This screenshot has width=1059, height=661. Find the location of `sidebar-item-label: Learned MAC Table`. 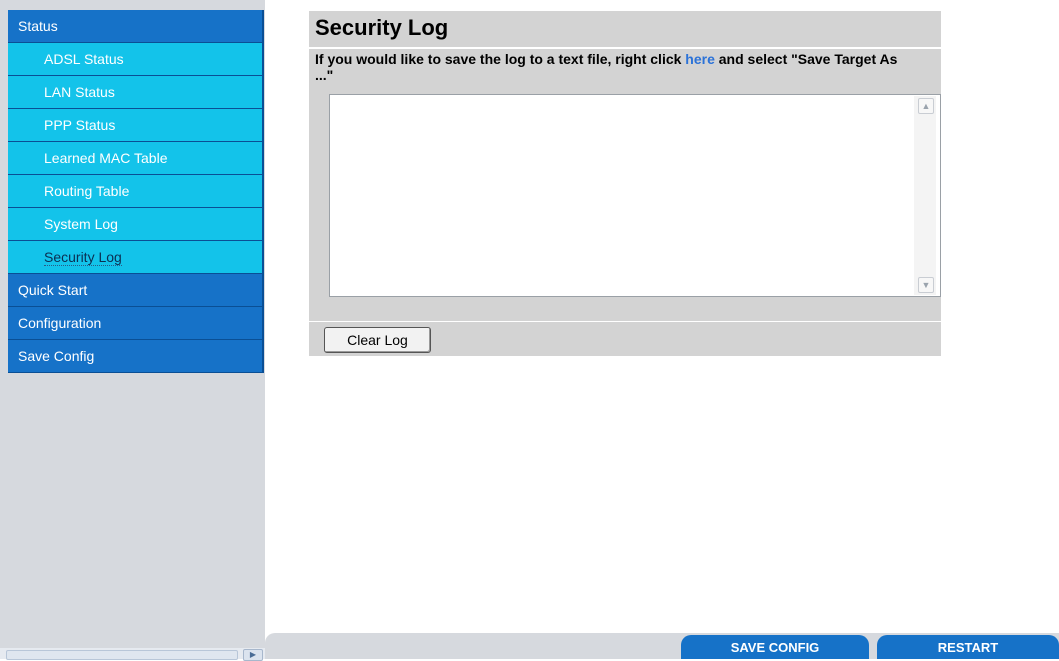

sidebar-item-label: Learned MAC Table is located at coordinates (106, 158).